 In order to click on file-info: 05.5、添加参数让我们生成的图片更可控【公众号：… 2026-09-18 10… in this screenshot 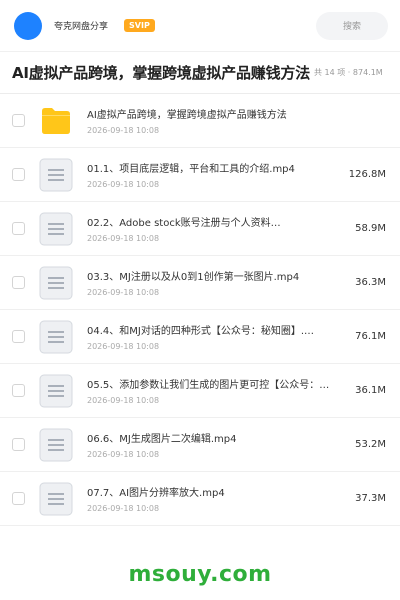, I will do `click(214, 390)`.